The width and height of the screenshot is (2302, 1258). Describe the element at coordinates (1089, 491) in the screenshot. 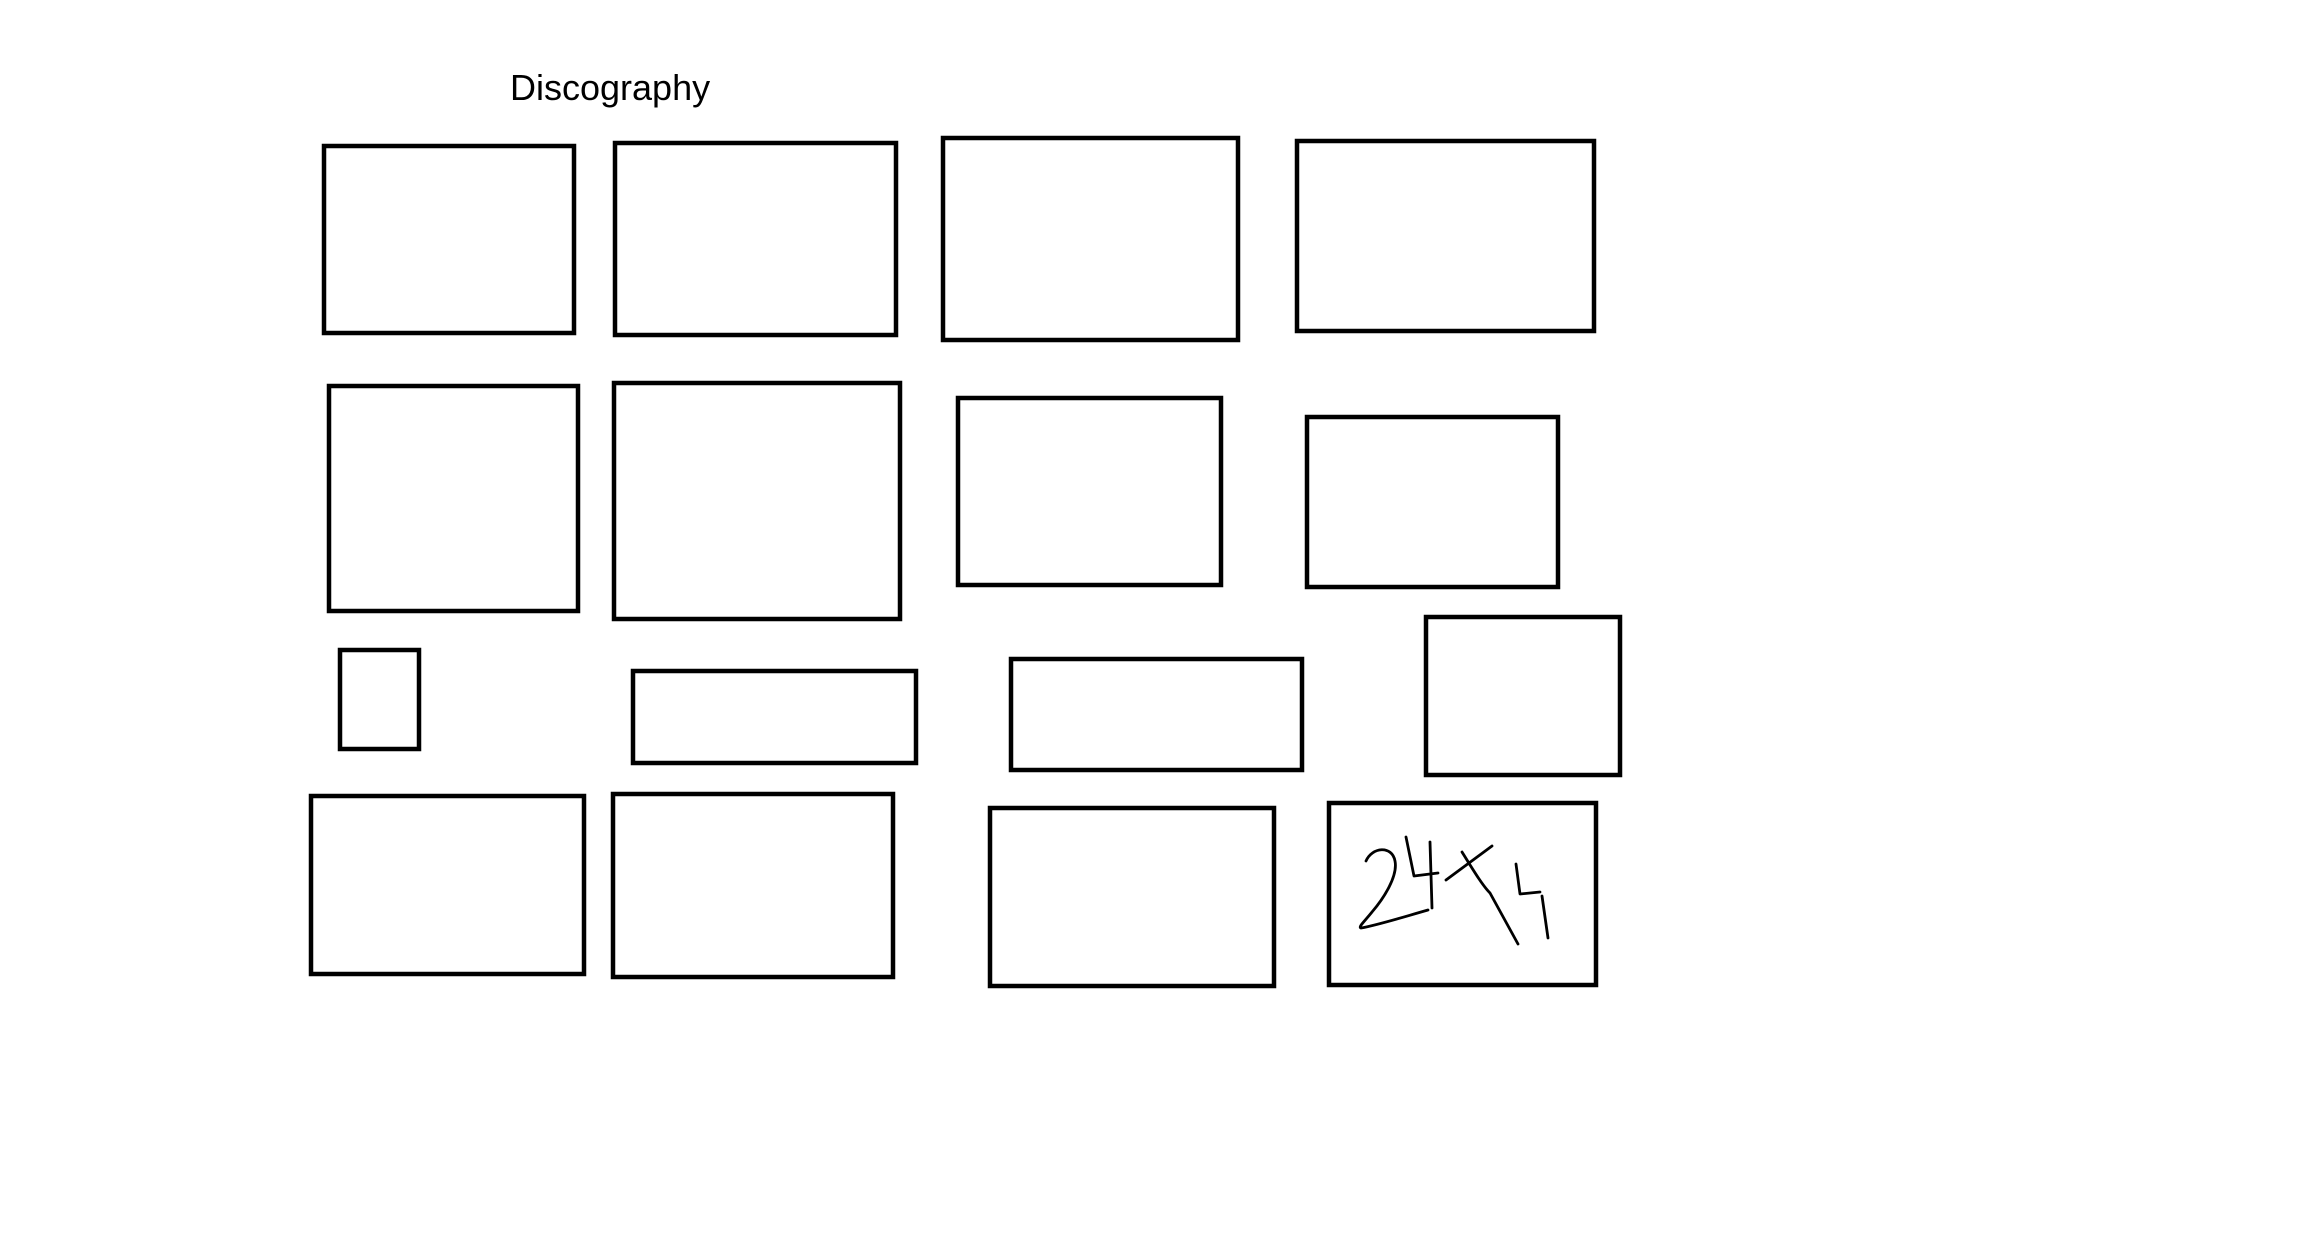

I see `album-placeholder-r2c3` at that location.